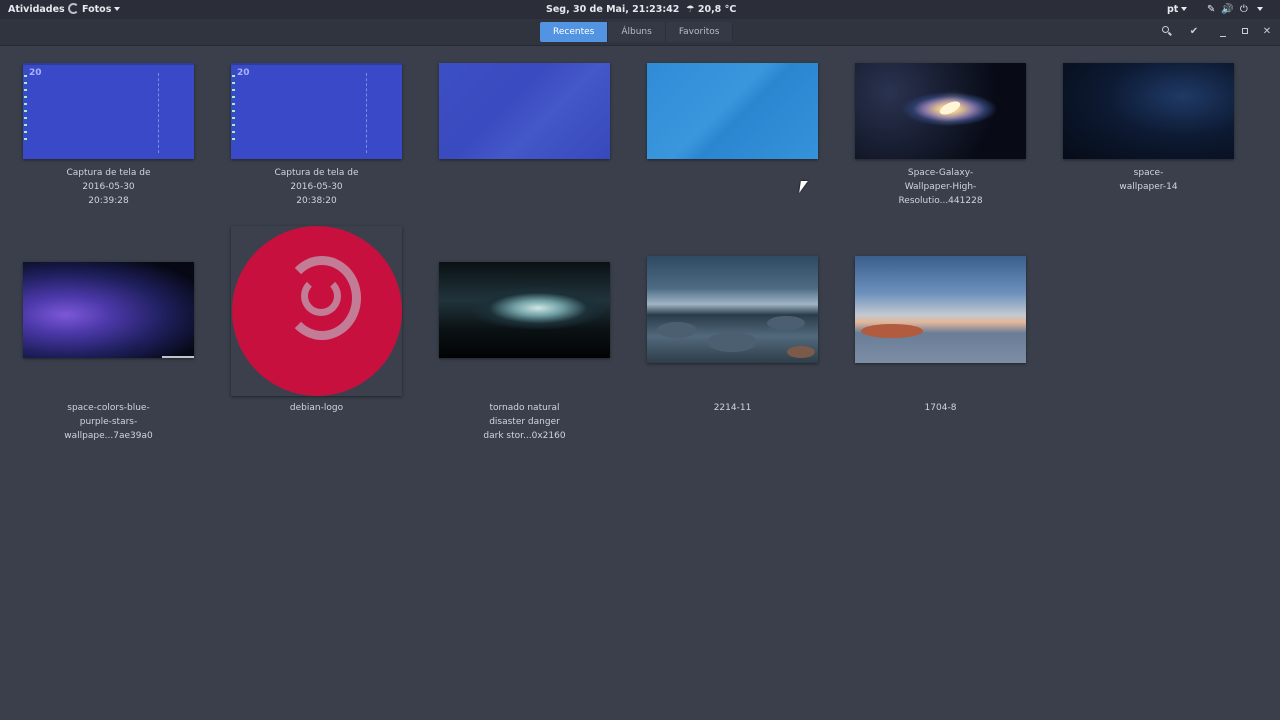  I want to click on photo-caption: debian-logo, so click(316, 408).